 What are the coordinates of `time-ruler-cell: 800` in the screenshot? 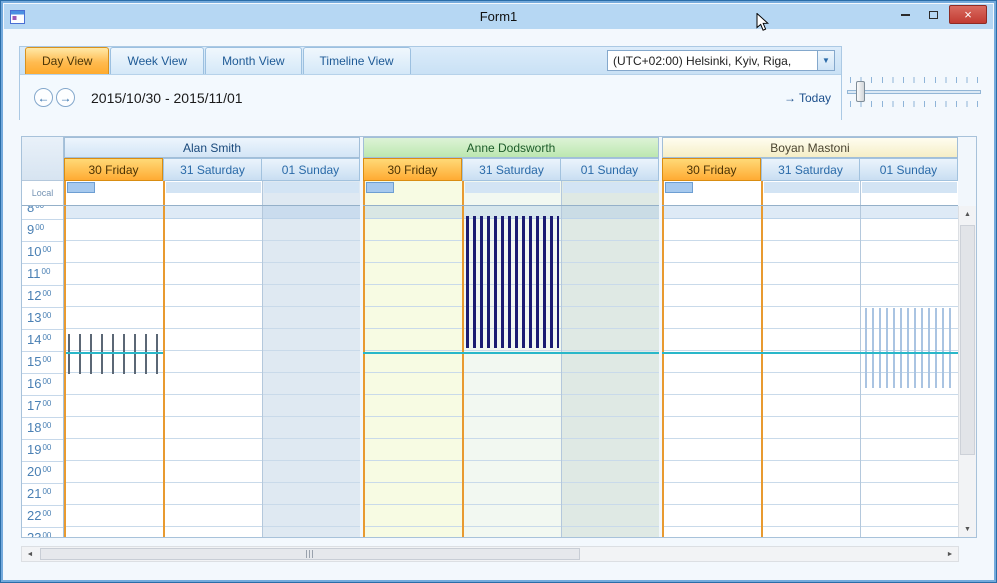 It's located at (42, 212).